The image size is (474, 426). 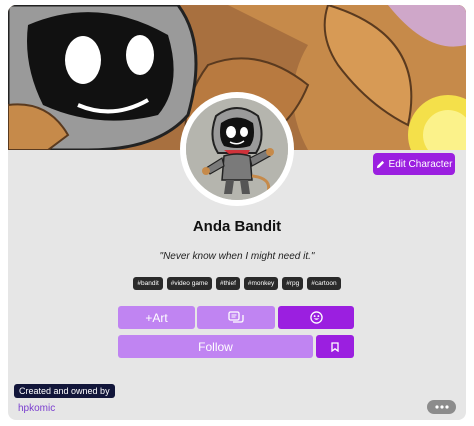 I want to click on follow-button: Follow, so click(x=215, y=346).